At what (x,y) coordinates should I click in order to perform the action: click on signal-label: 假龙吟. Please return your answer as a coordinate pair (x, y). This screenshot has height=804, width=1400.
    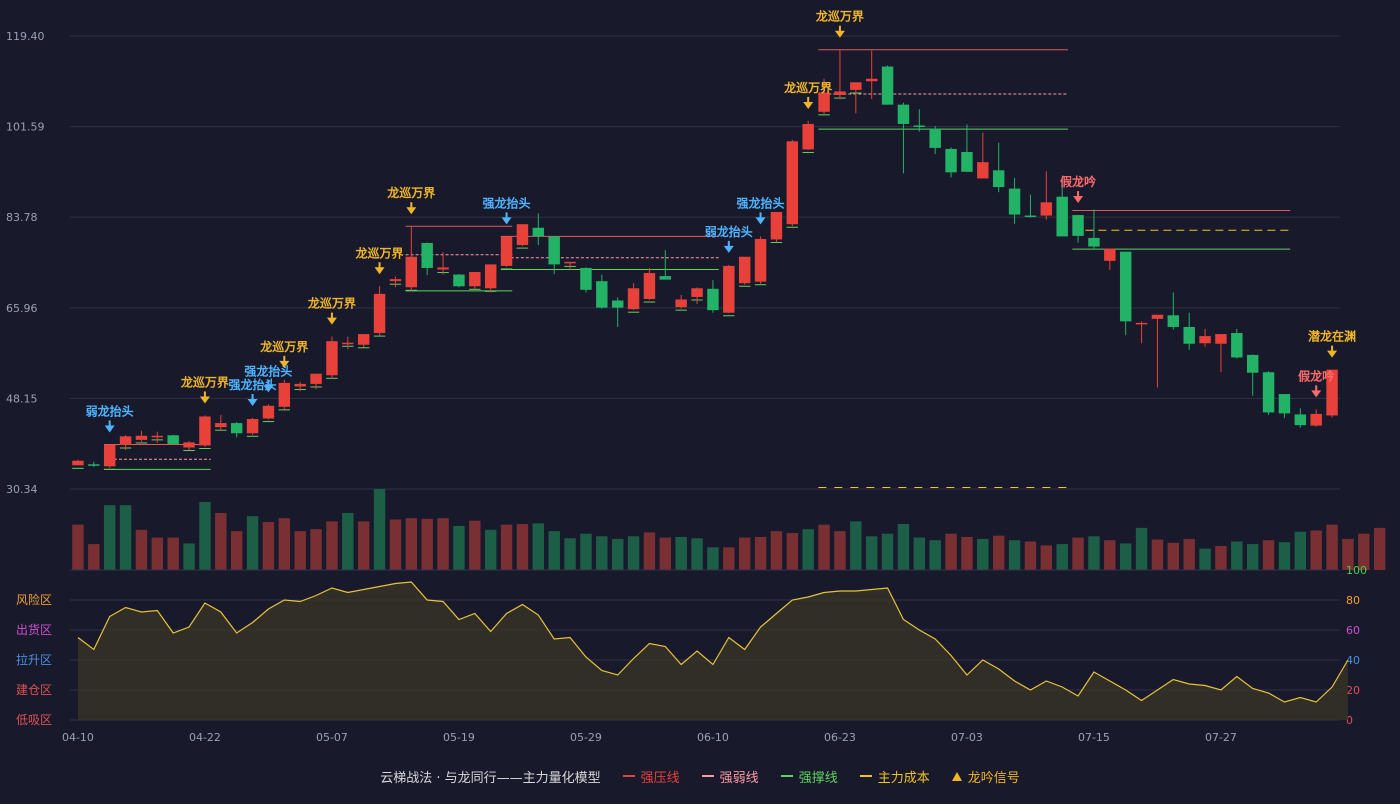
    Looking at the image, I should click on (1078, 181).